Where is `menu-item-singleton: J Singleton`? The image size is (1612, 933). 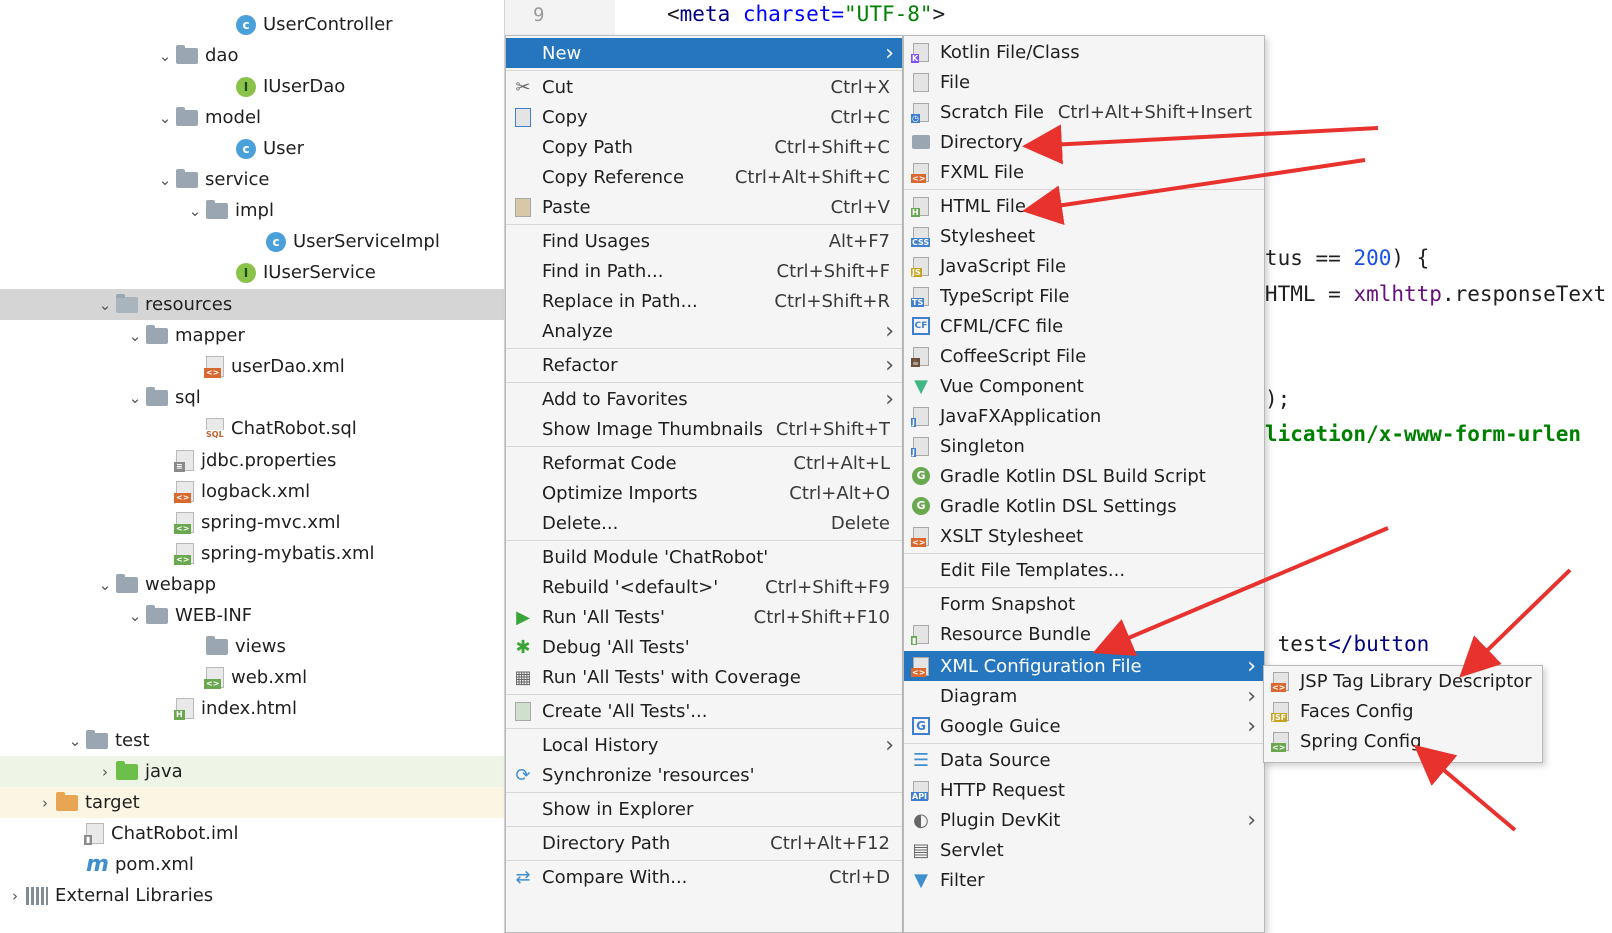 menu-item-singleton: J Singleton is located at coordinates (1084, 446).